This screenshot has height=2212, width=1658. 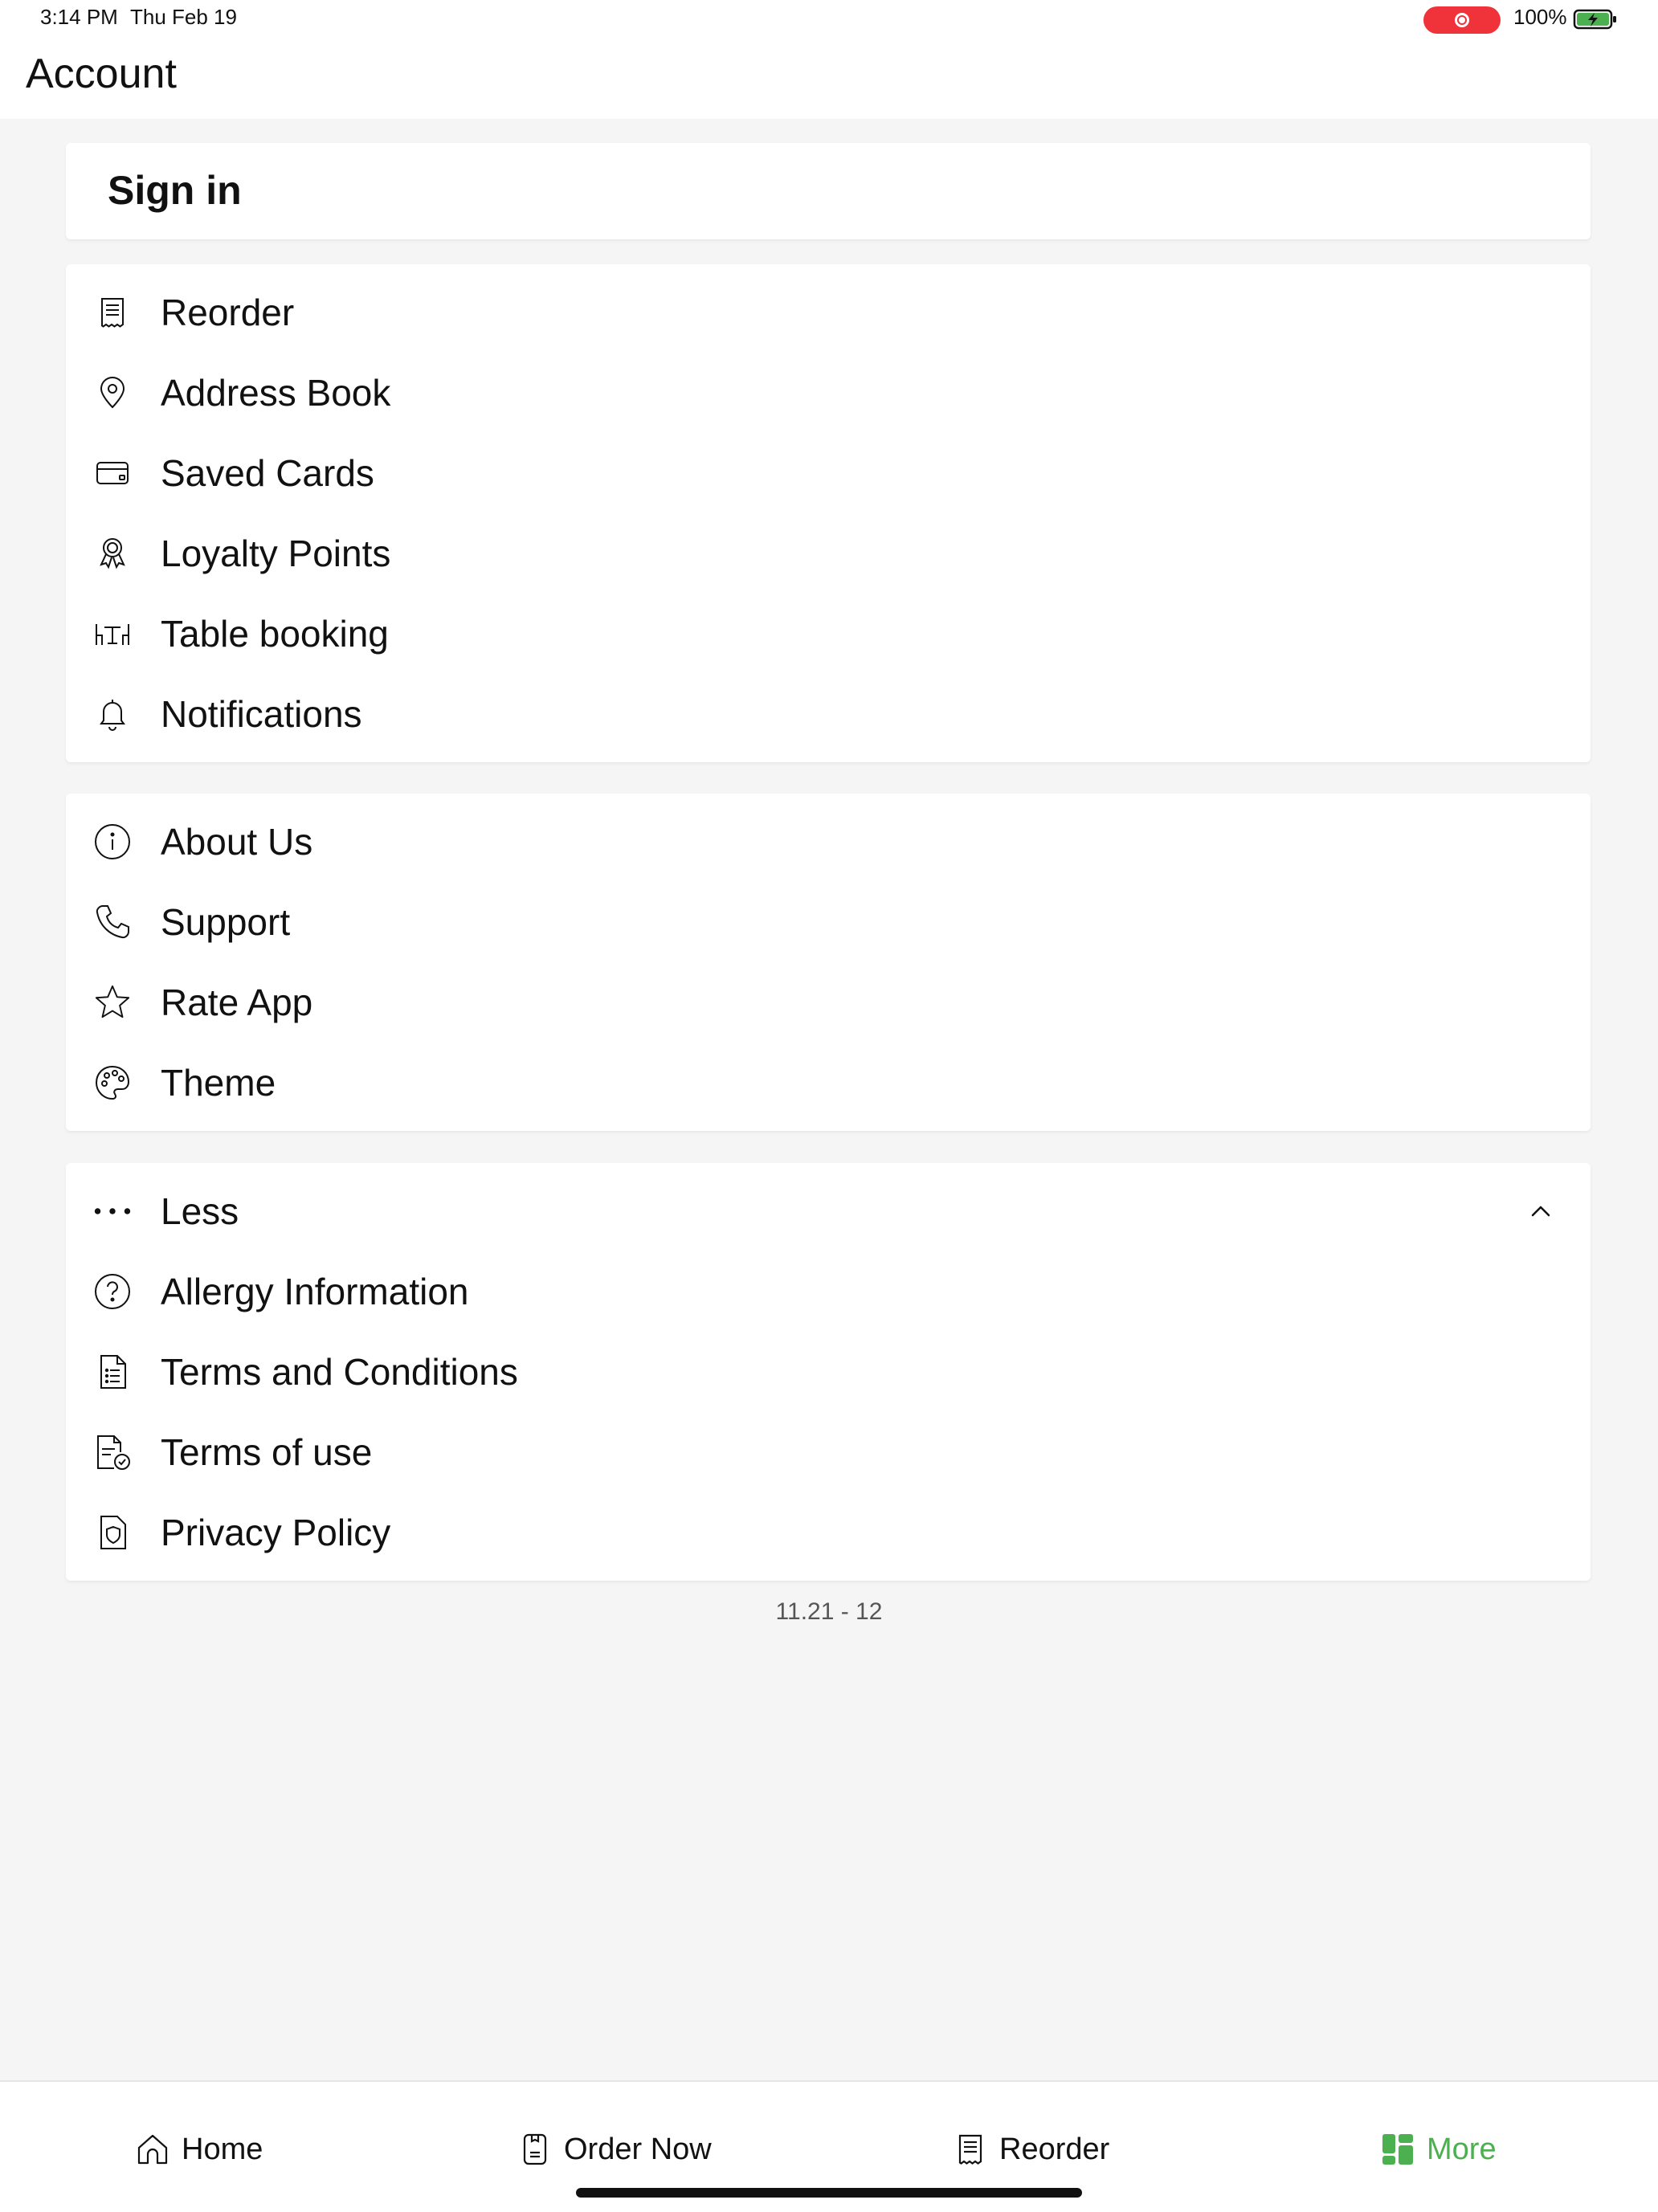 I want to click on tab-home: Home, so click(x=199, y=2149).